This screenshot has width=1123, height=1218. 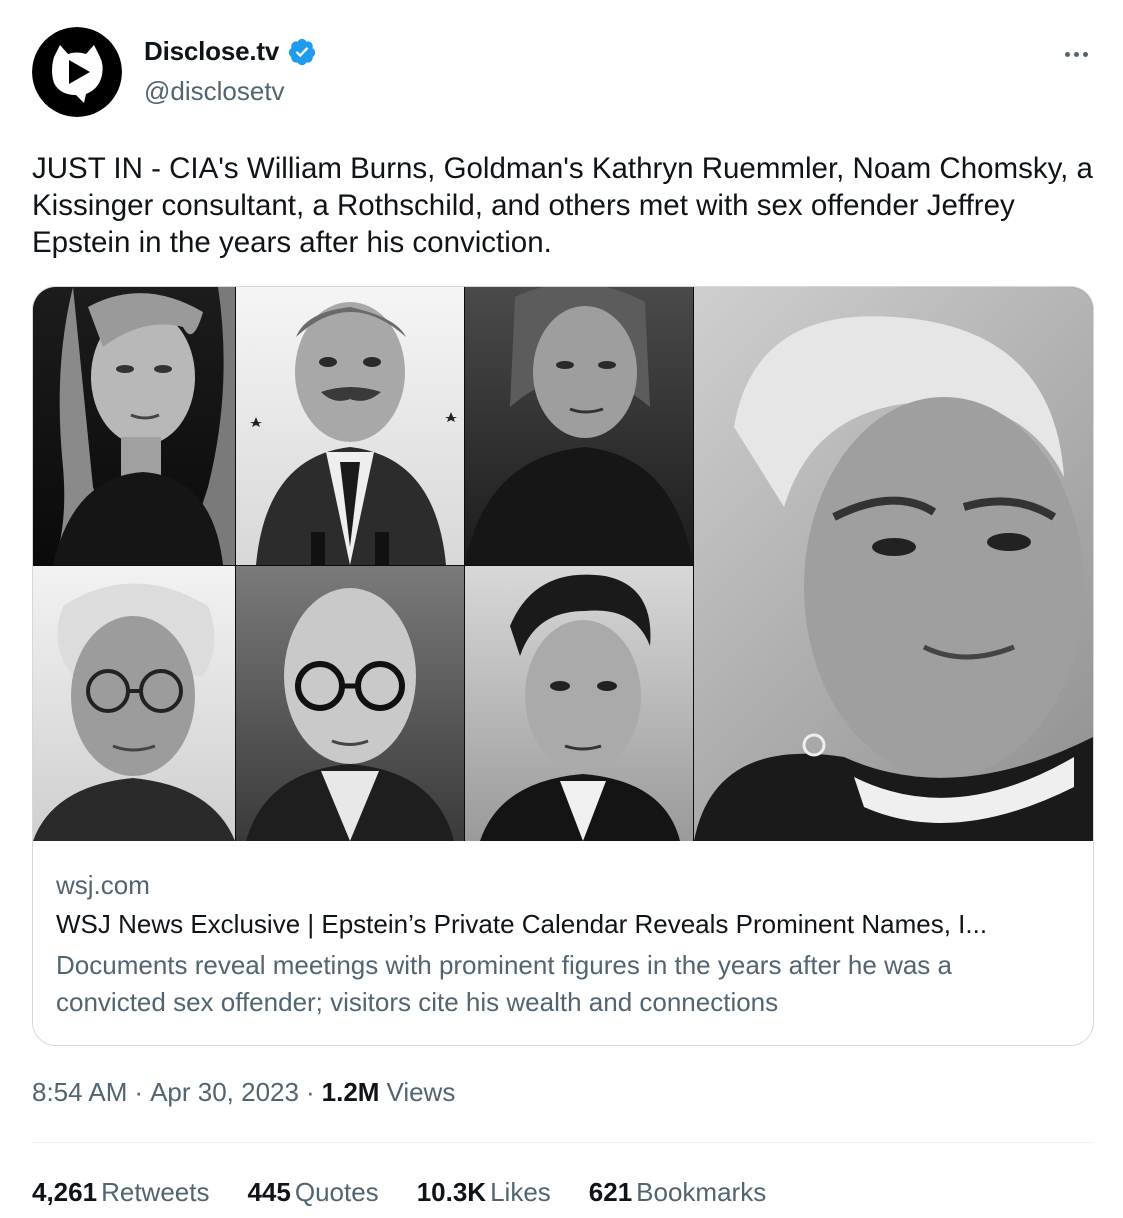 What do you see at coordinates (134, 703) in the screenshot?
I see `portrait-elderly-man-glasses` at bounding box center [134, 703].